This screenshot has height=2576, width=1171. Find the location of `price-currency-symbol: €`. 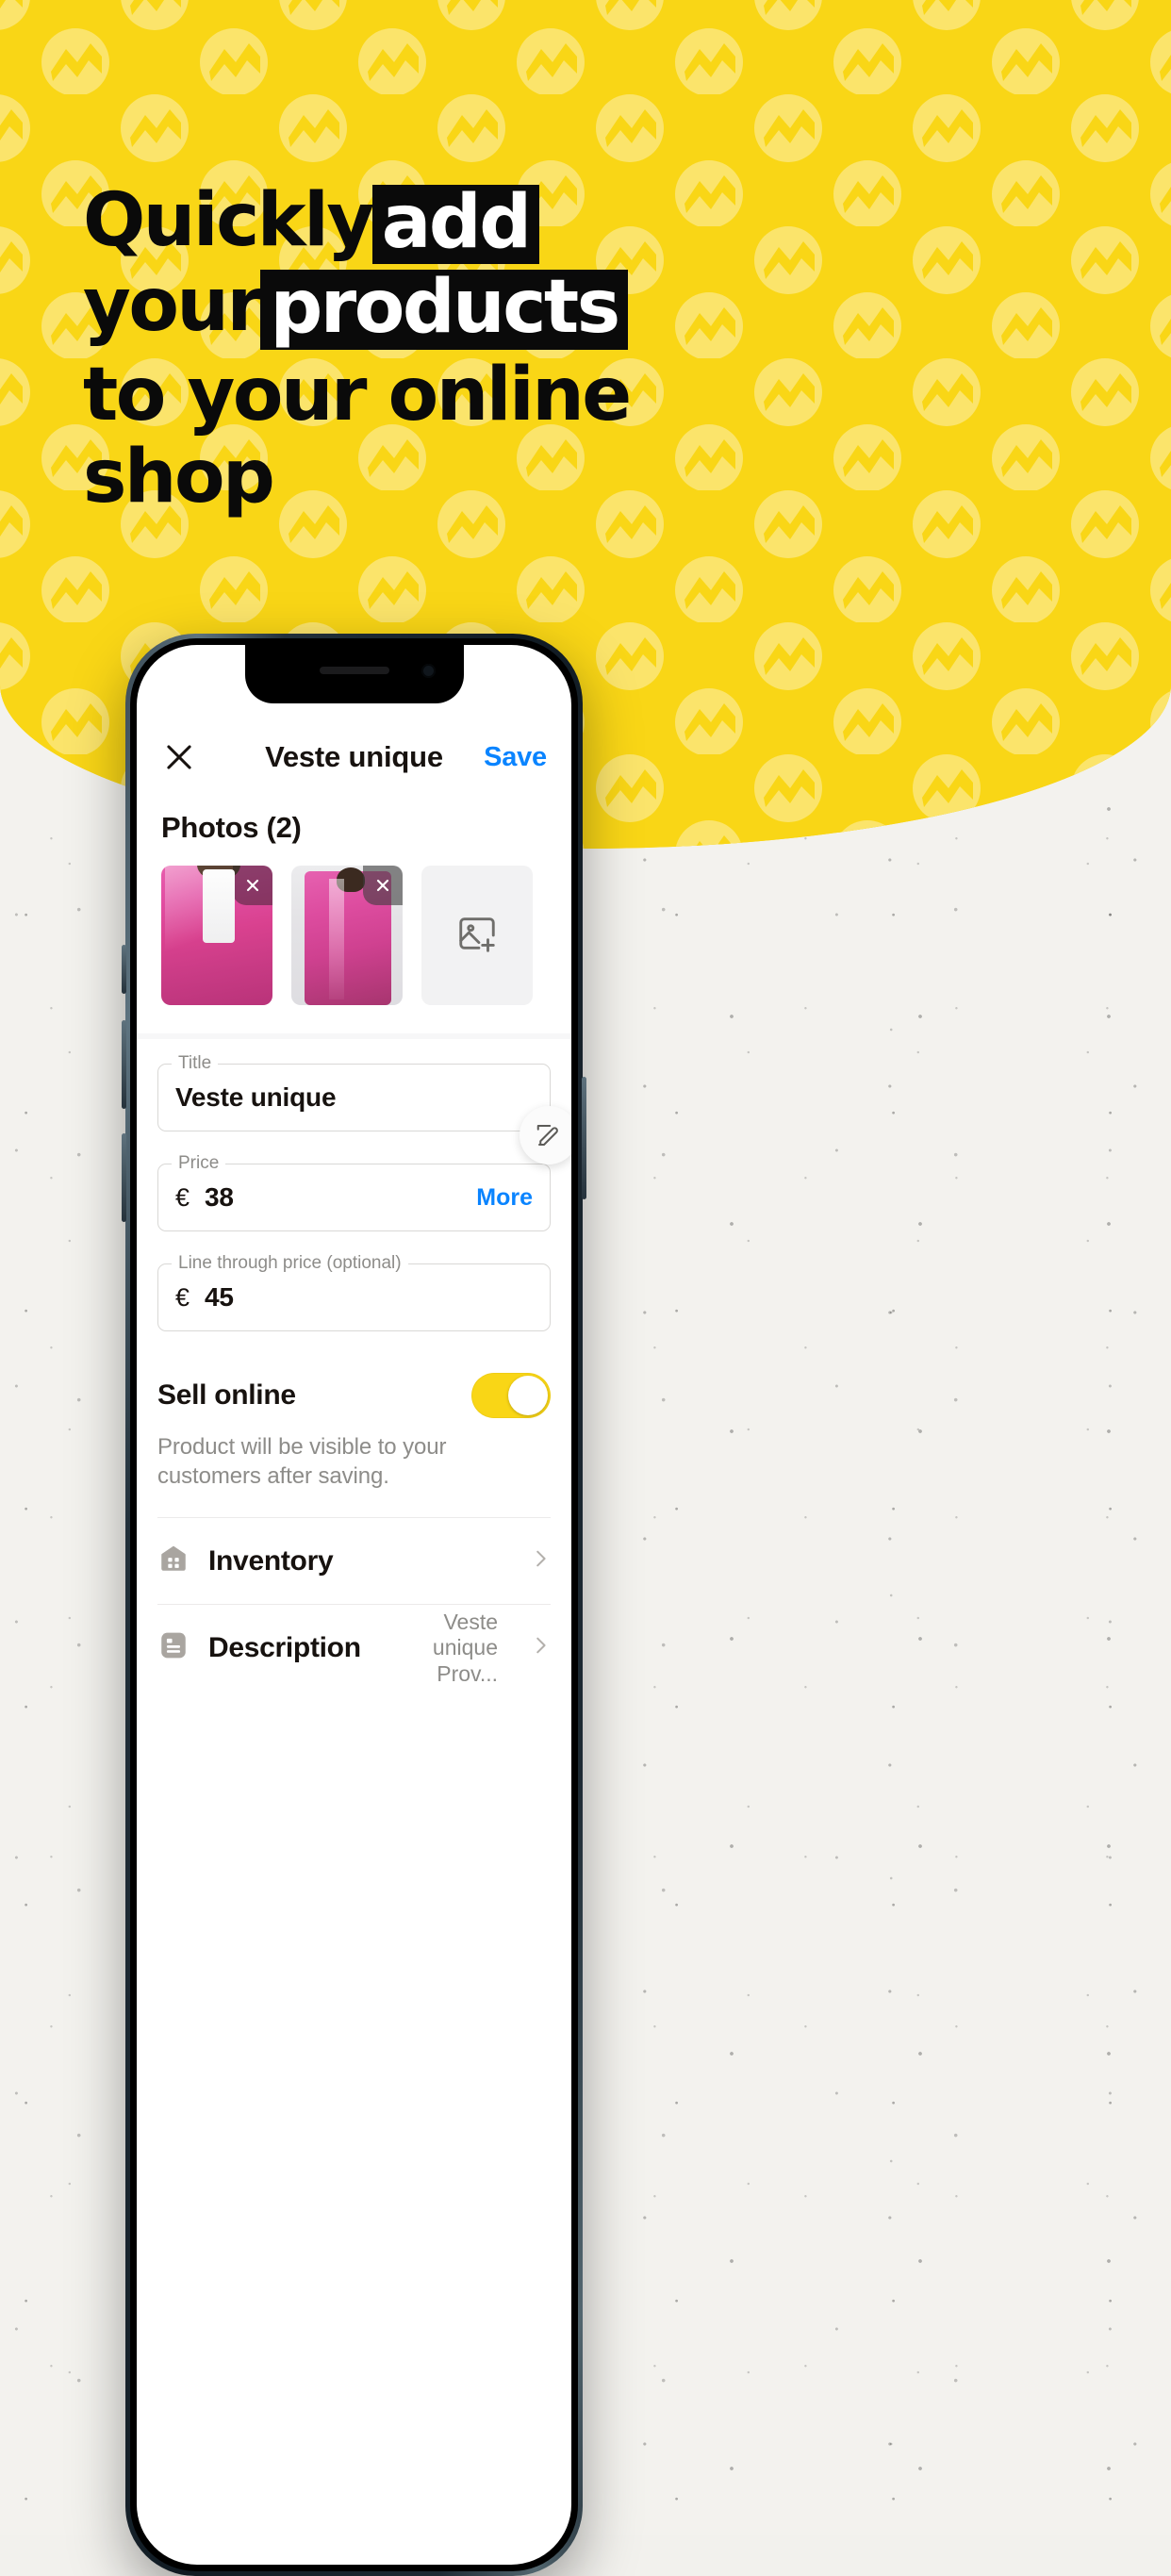

price-currency-symbol: € is located at coordinates (182, 1197).